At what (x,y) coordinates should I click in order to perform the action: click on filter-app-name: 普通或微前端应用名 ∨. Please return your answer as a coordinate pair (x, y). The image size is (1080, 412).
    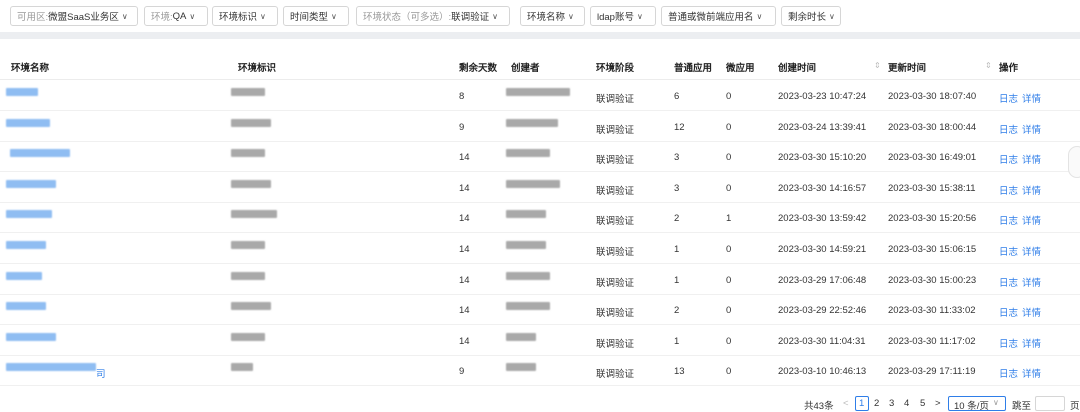
    Looking at the image, I should click on (718, 16).